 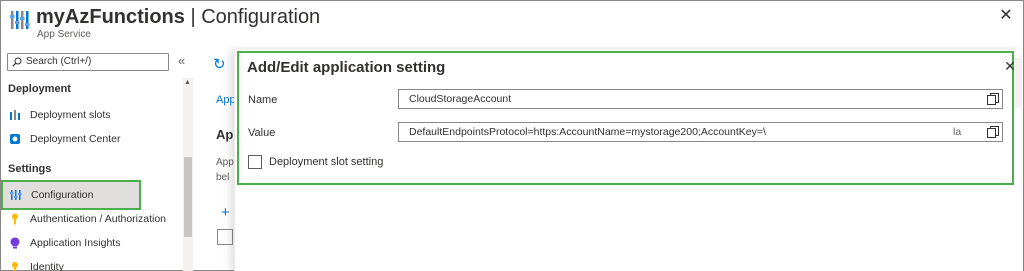 I want to click on sidebar-item-deployment-center: Deployment Center, so click(x=92, y=139).